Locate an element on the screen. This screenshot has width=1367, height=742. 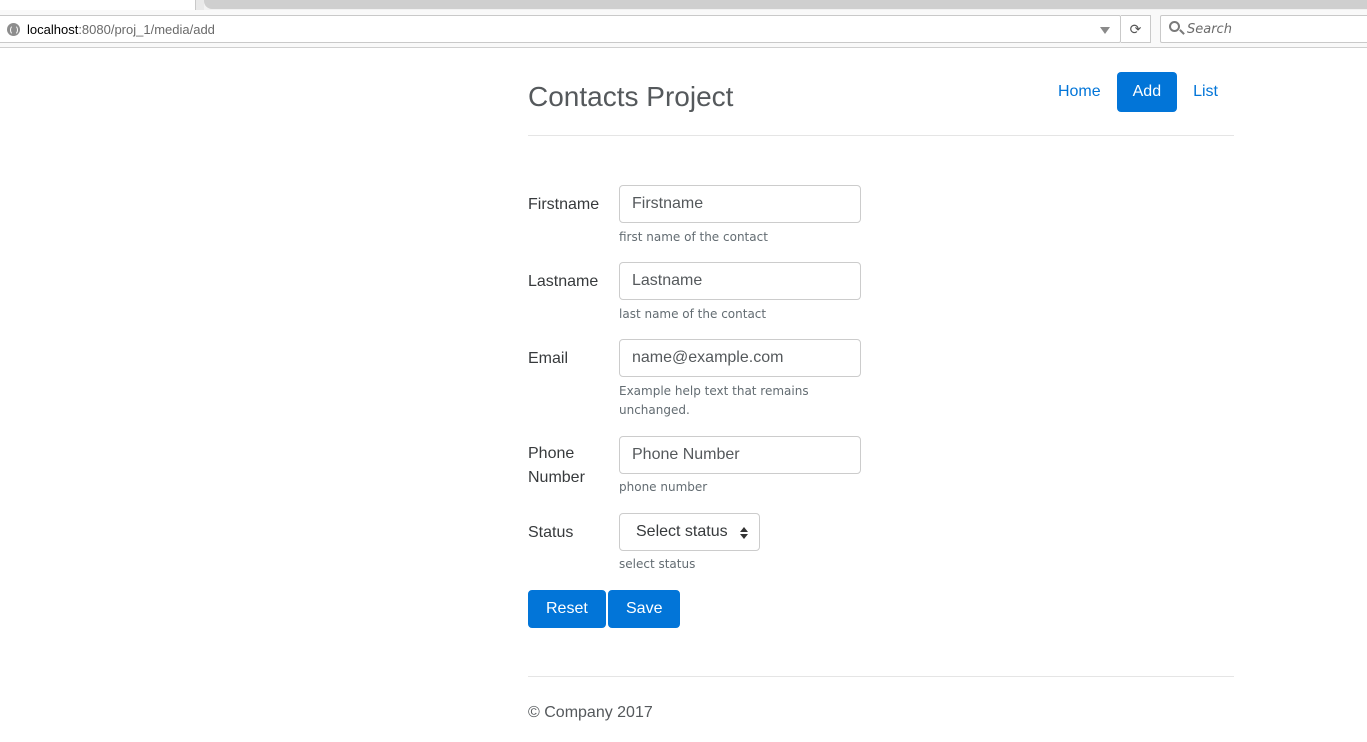
nav-link-add: Add is located at coordinates (1147, 92).